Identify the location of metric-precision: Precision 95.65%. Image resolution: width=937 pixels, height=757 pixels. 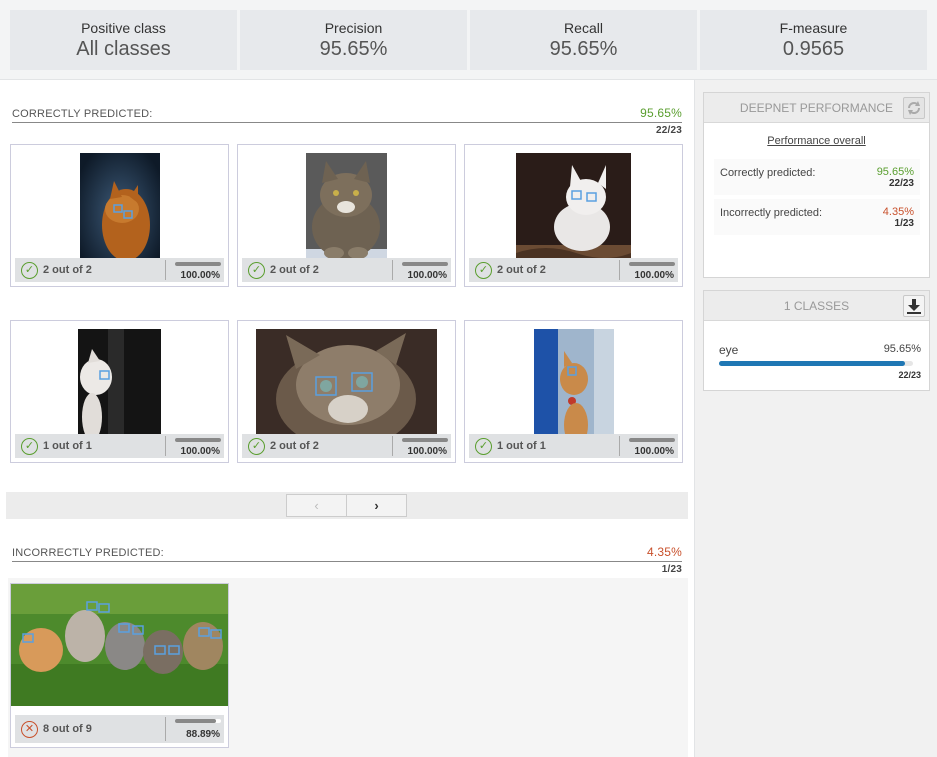
(353, 40).